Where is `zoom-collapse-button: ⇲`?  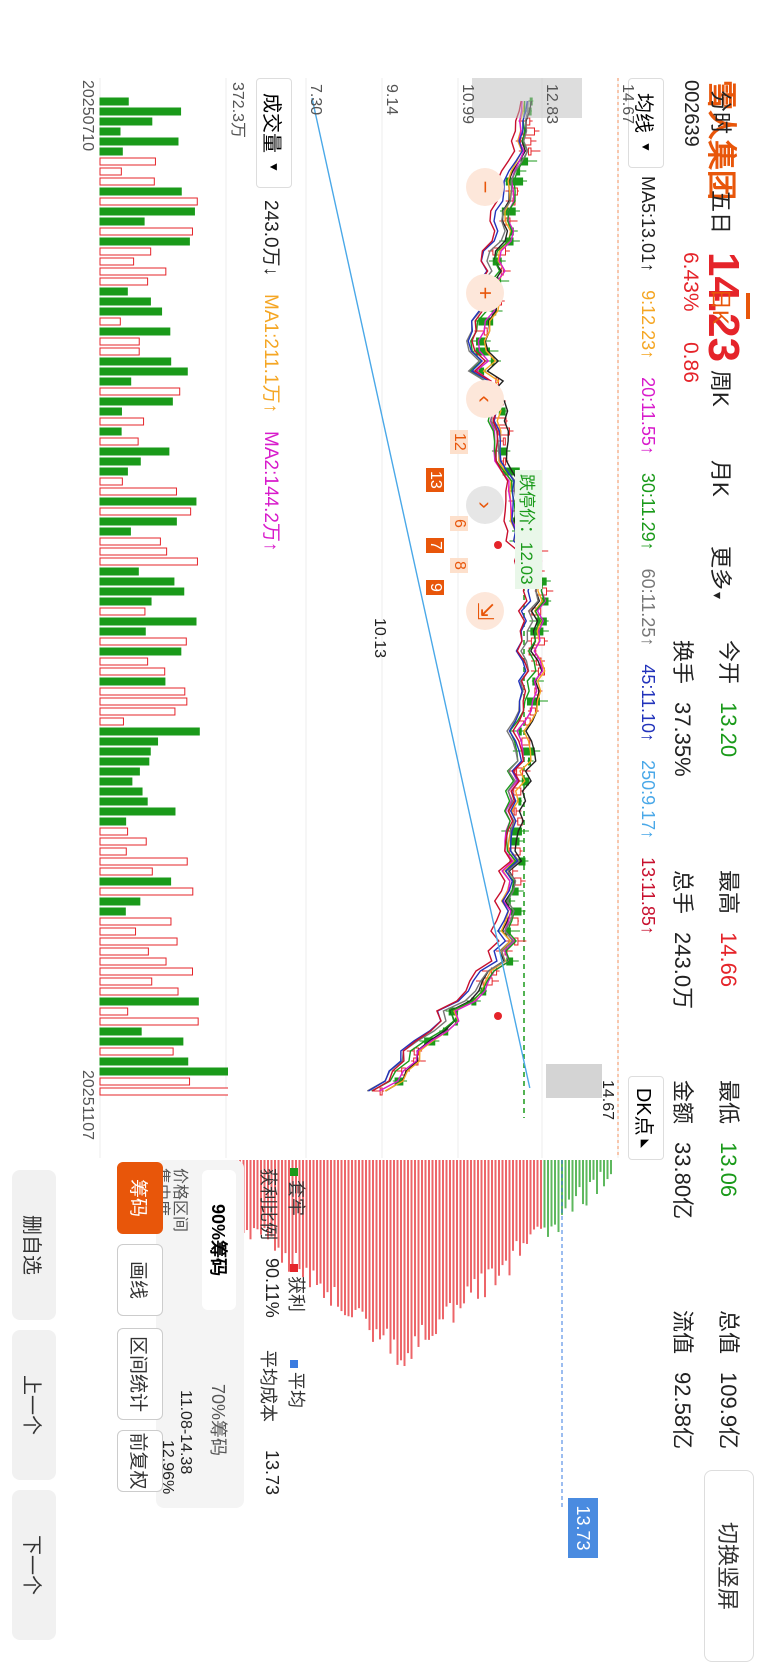
zoom-collapse-button: ⇲ is located at coordinates (485, 611).